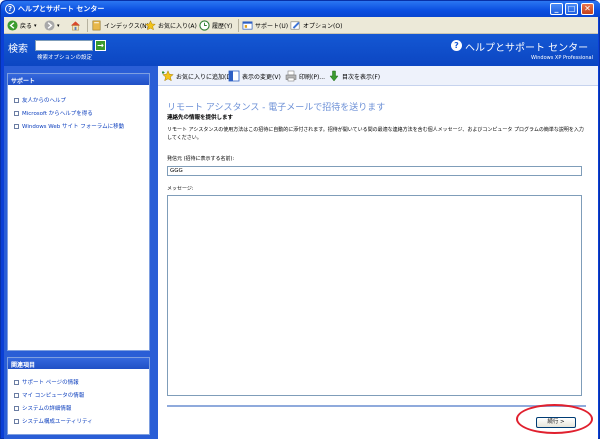 The image size is (600, 439). What do you see at coordinates (26, 26) in the screenshot?
I see `back-label: 戻る` at bounding box center [26, 26].